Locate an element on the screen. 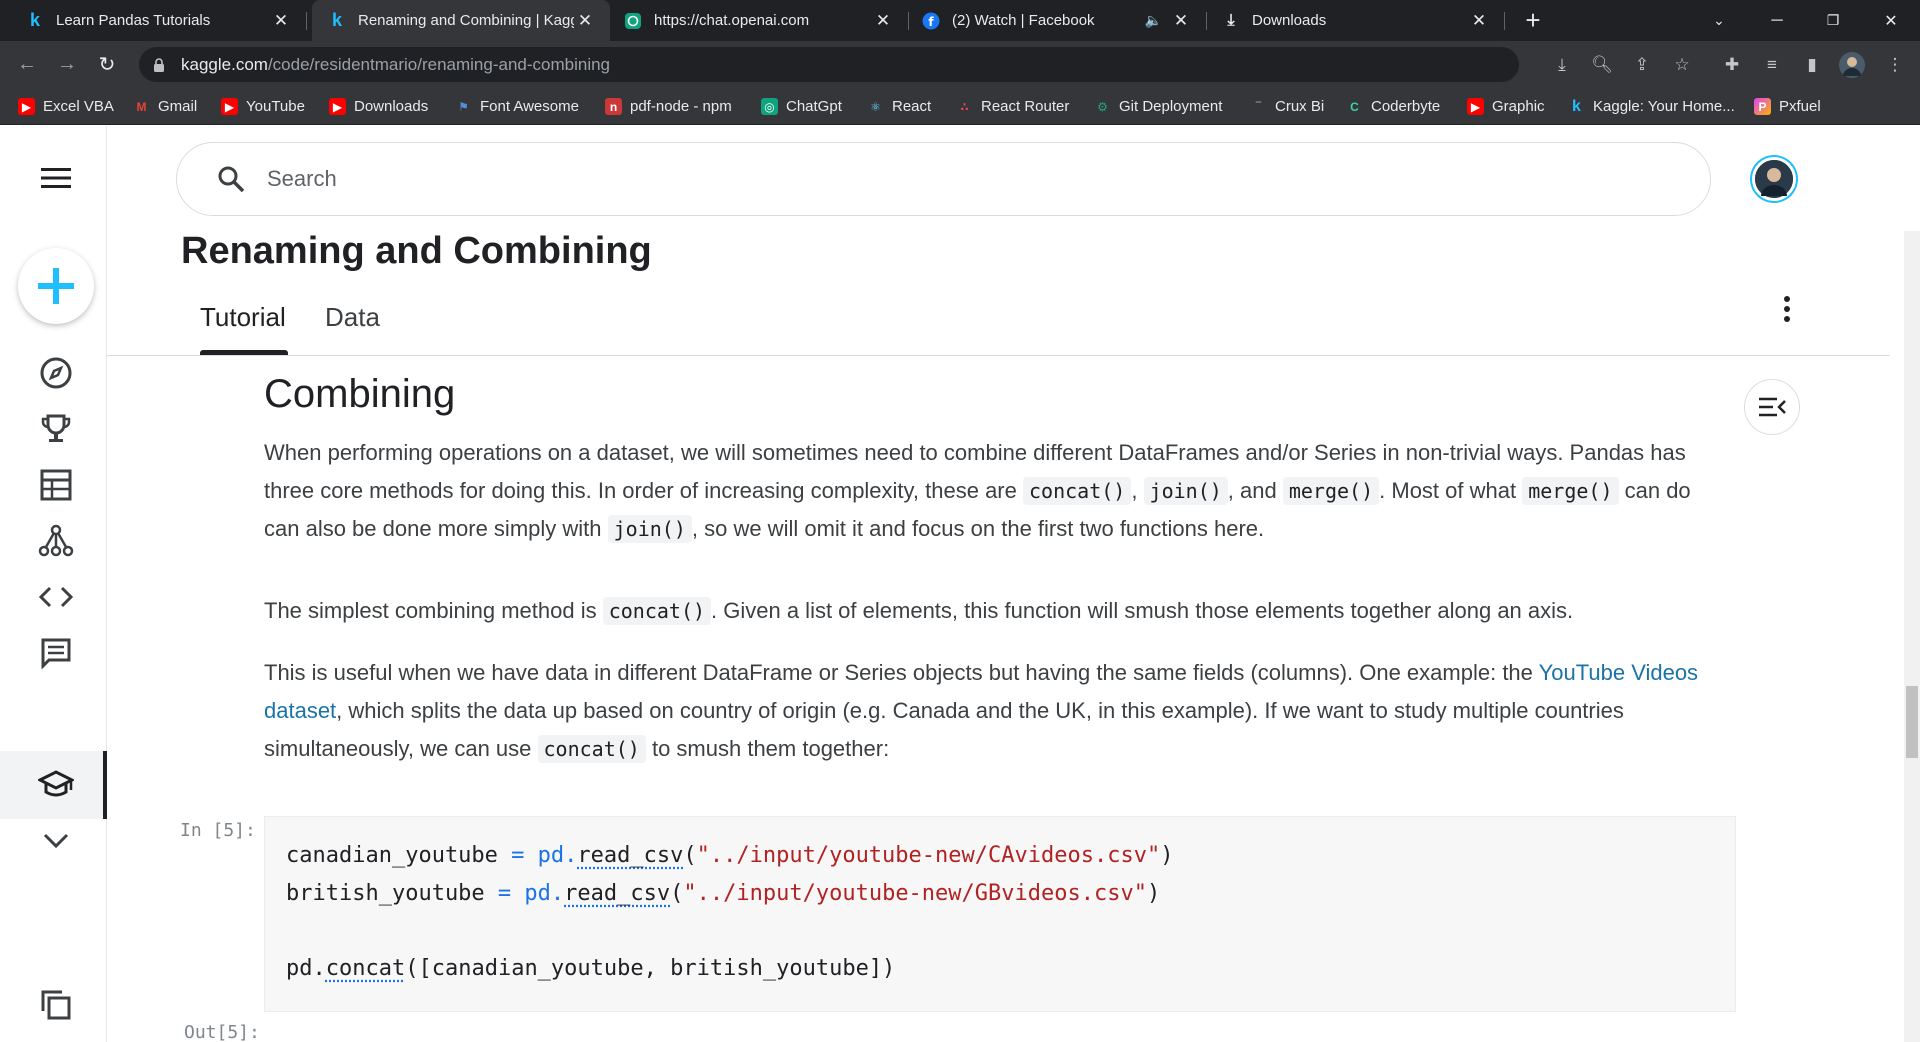  chrome-menu-icon: ⋮ is located at coordinates (1895, 64).